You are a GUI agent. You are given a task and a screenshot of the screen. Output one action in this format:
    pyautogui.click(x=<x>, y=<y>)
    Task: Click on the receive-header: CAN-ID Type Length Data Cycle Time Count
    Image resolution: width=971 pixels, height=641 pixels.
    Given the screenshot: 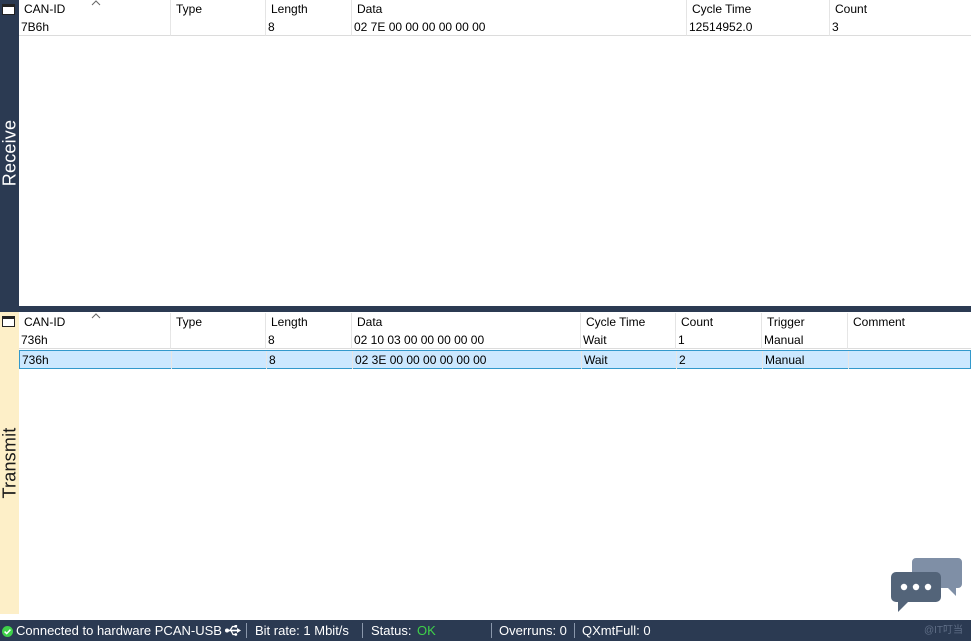 What is the action you would take?
    pyautogui.click(x=495, y=9)
    